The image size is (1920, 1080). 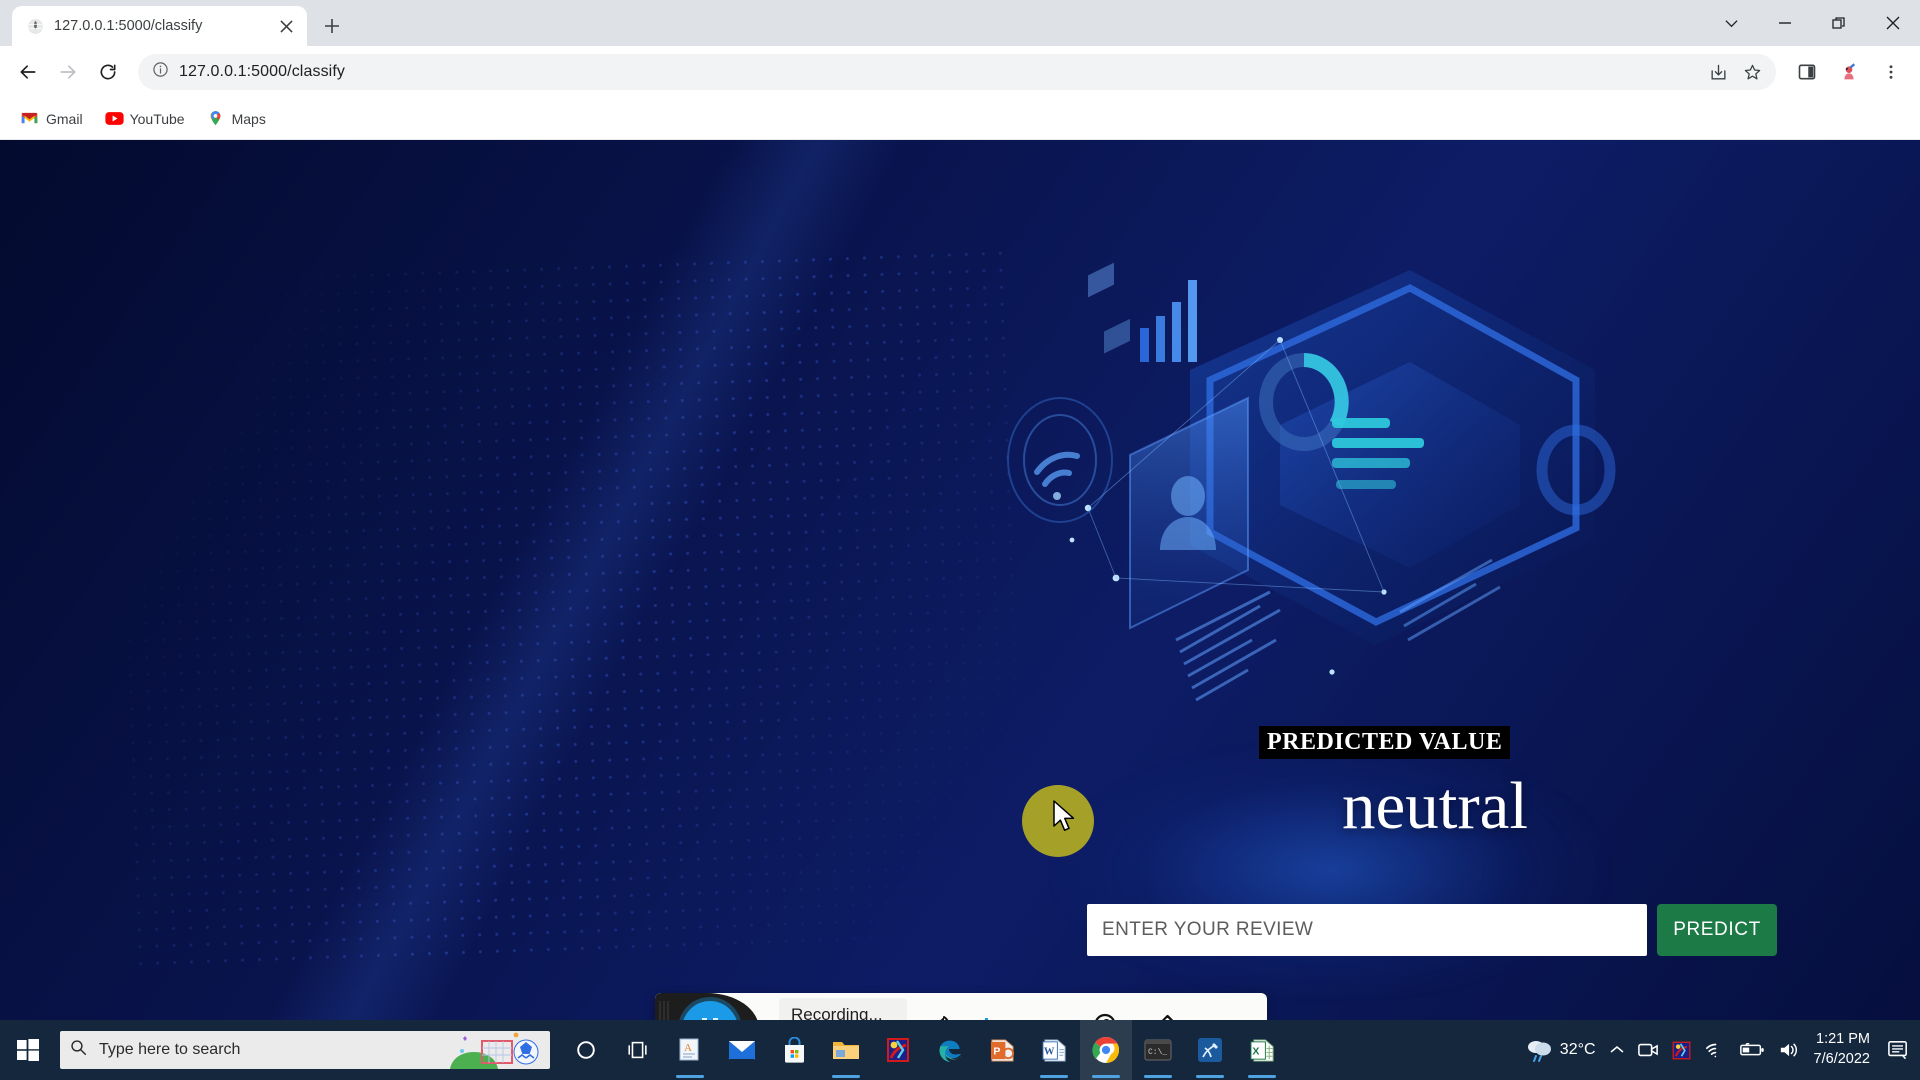 I want to click on info-circle-icon, so click(x=160, y=72).